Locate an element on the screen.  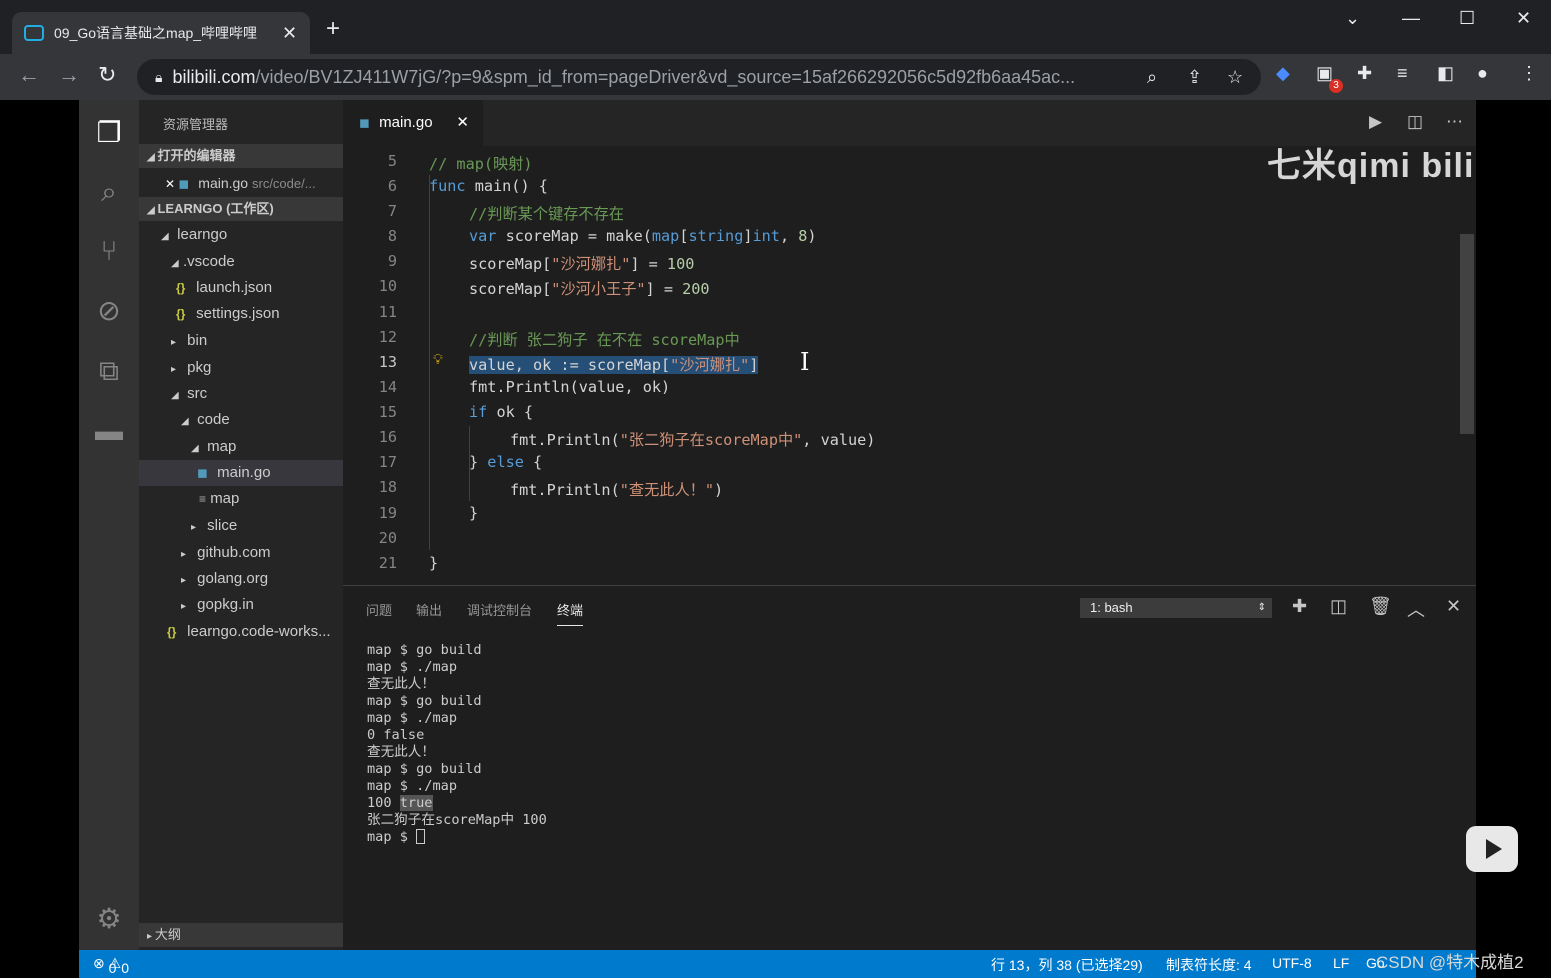
tab-terminal: 终端 is located at coordinates (570, 613).